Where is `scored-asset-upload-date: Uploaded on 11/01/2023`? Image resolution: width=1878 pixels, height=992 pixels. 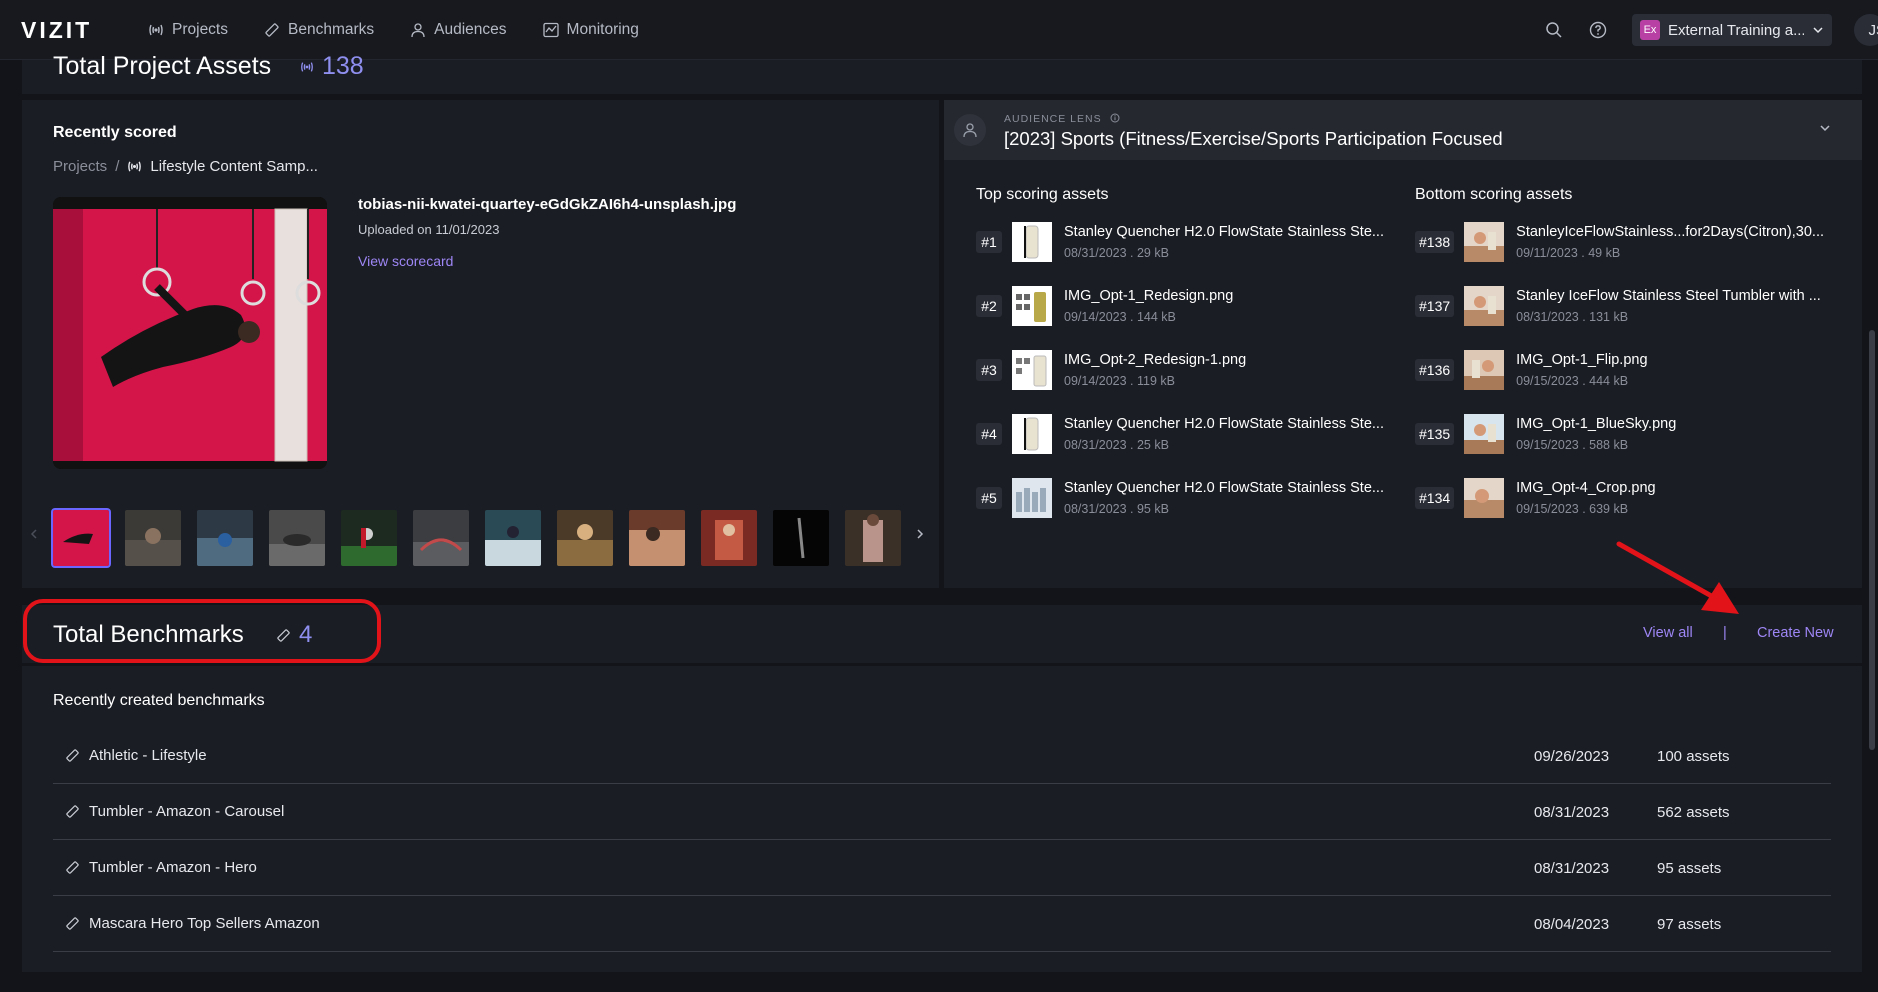
scored-asset-upload-date: Uploaded on 11/01/2023 is located at coordinates (429, 229).